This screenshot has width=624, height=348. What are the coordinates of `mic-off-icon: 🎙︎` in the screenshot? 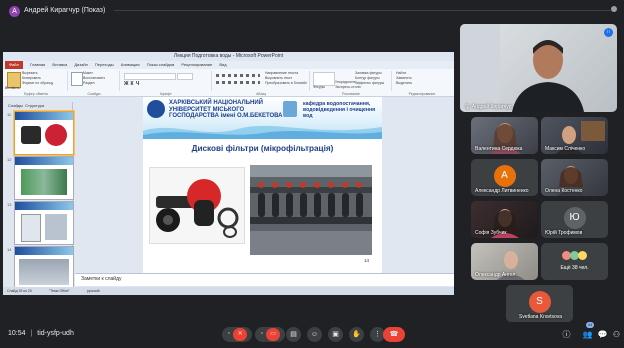 It's located at (468, 107).